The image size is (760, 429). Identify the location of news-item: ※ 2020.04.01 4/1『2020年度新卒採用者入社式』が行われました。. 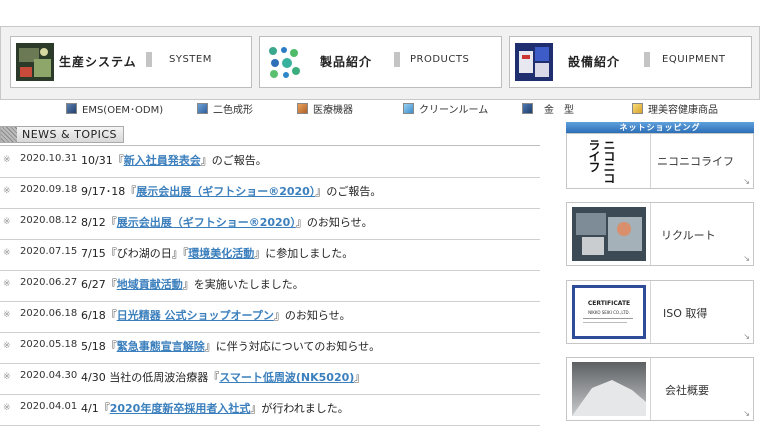
(270, 410).